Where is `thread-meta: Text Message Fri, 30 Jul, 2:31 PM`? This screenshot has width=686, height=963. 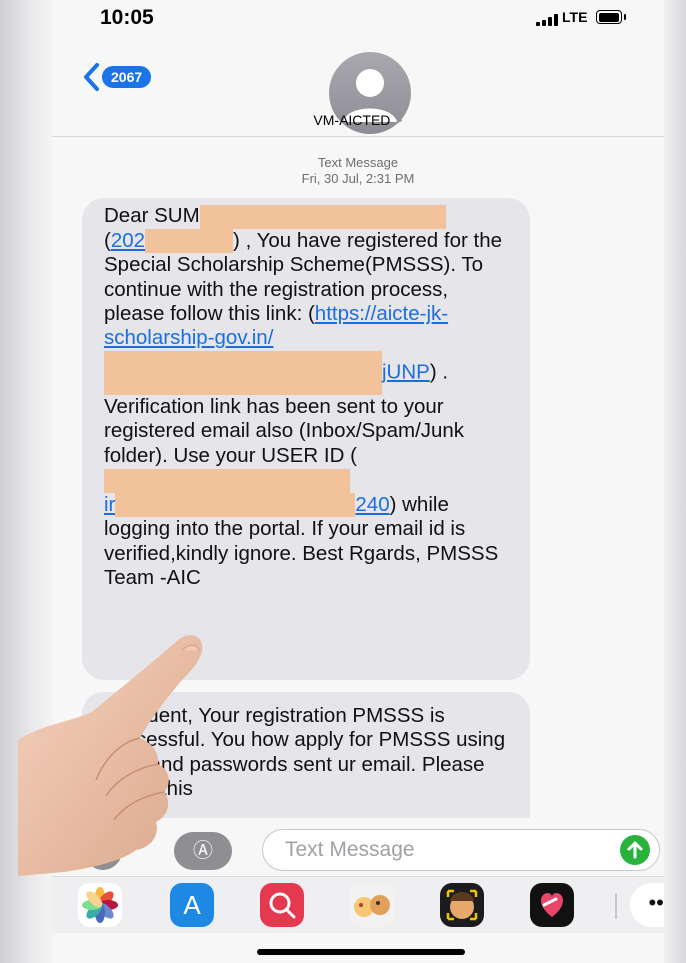 thread-meta: Text Message Fri, 30 Jul, 2:31 PM is located at coordinates (358, 171).